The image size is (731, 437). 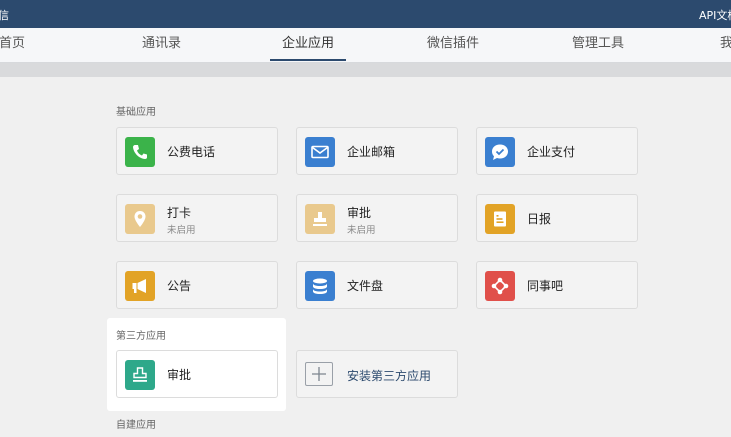 What do you see at coordinates (191, 152) in the screenshot?
I see `app-label: 公费电话` at bounding box center [191, 152].